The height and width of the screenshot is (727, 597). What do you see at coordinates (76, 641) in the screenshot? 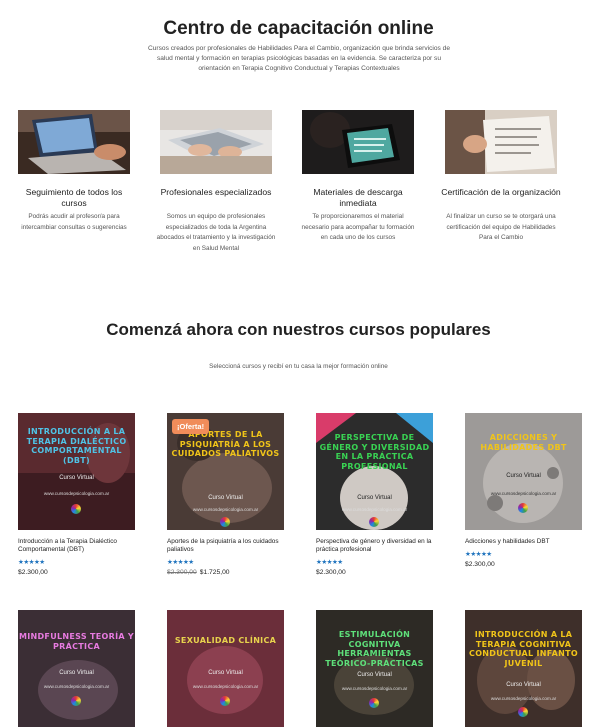
I see `thumbnail-title: Mindfulness teoría y práctica` at bounding box center [76, 641].